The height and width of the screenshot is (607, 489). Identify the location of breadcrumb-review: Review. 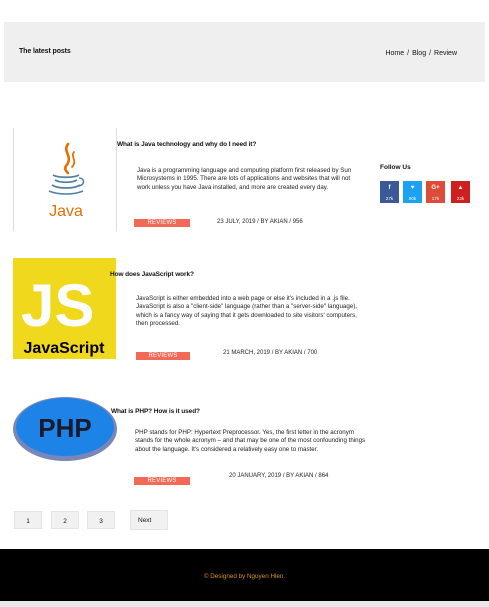
(445, 53).